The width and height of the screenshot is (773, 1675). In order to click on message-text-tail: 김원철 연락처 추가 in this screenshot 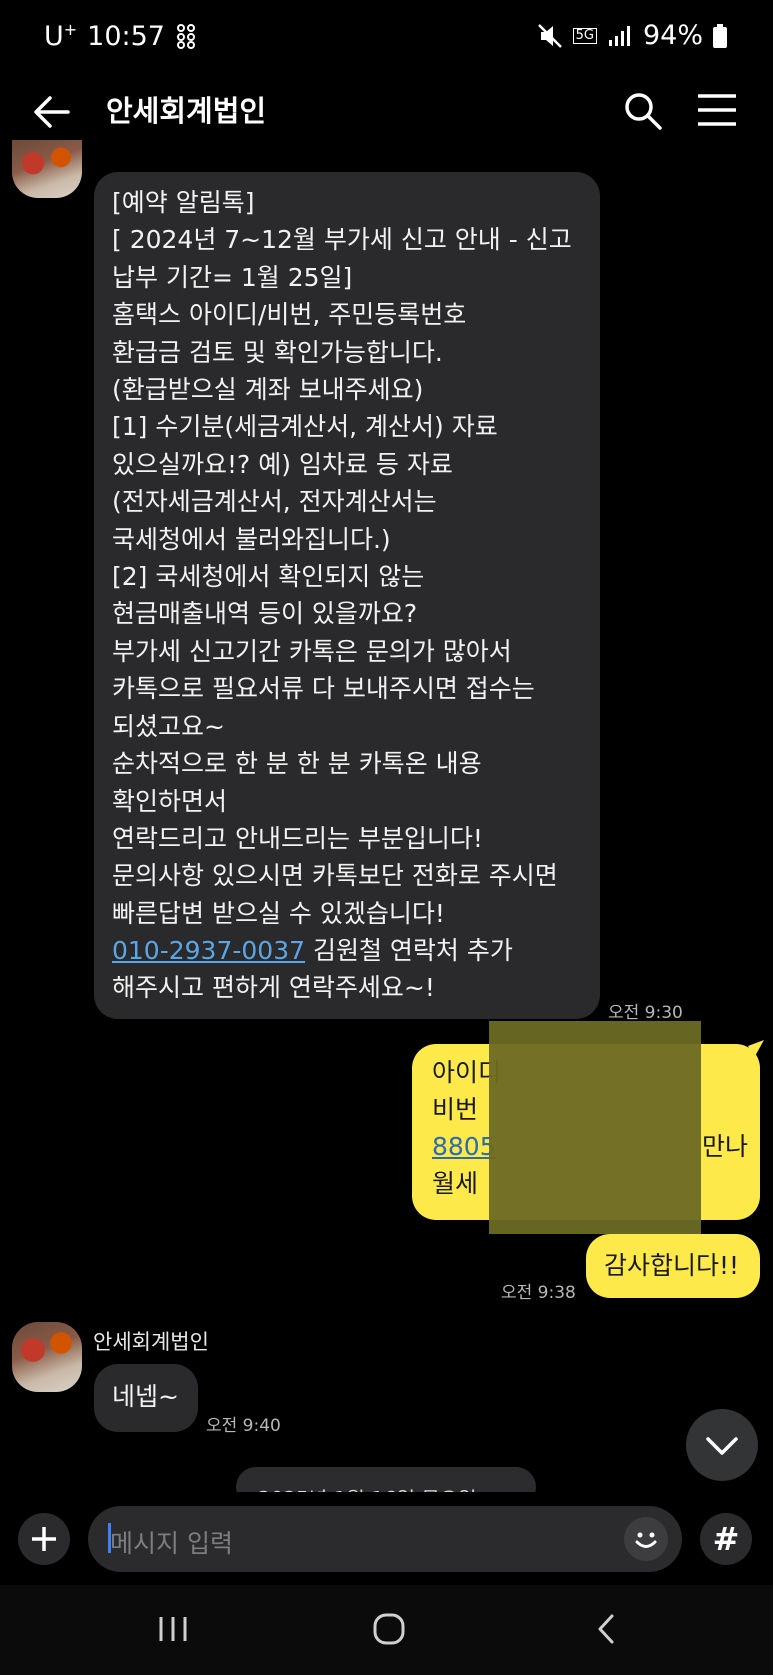, I will do `click(409, 950)`.